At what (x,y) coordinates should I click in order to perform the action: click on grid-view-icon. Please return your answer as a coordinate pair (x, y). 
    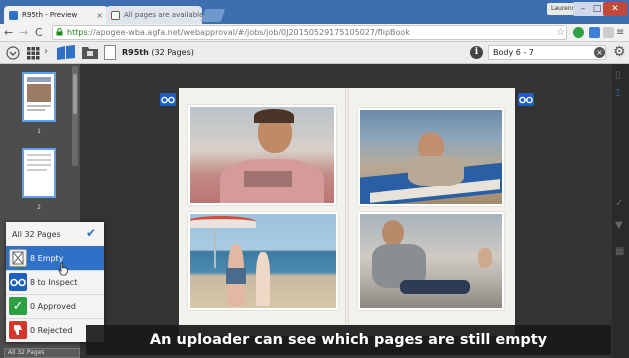
    Looking at the image, I should click on (33, 53).